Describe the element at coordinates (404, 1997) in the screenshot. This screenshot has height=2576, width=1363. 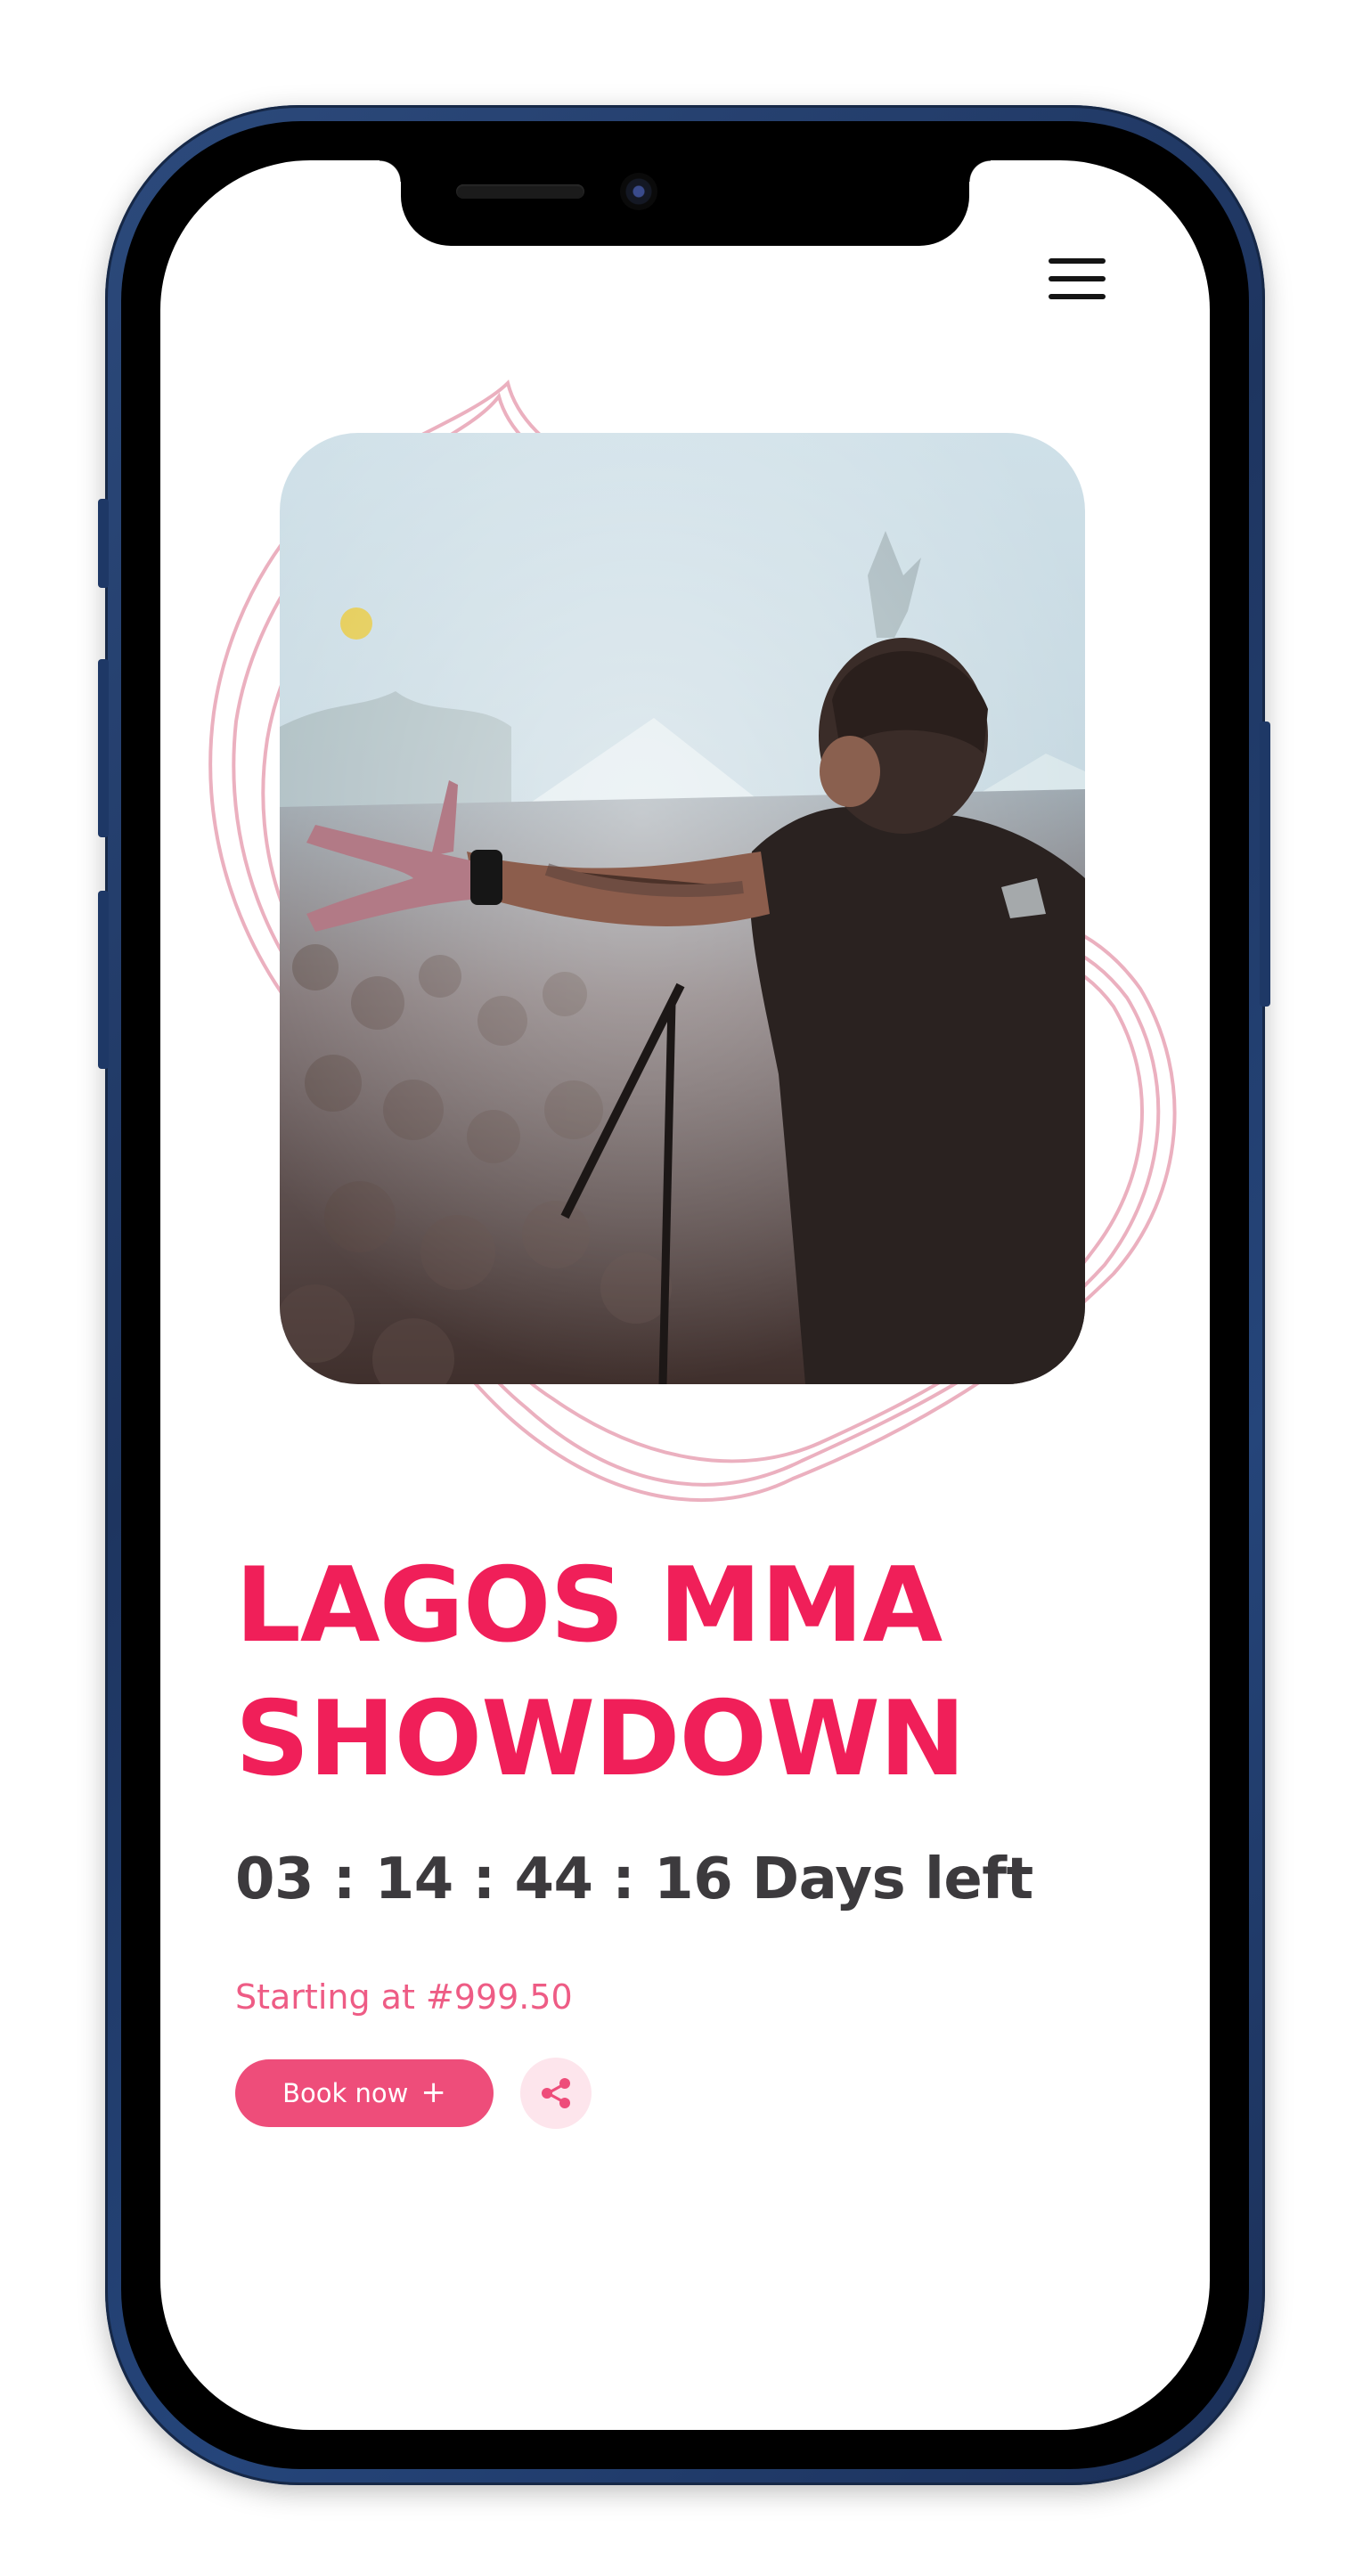
I see `price-text: Starting at #999.50` at that location.